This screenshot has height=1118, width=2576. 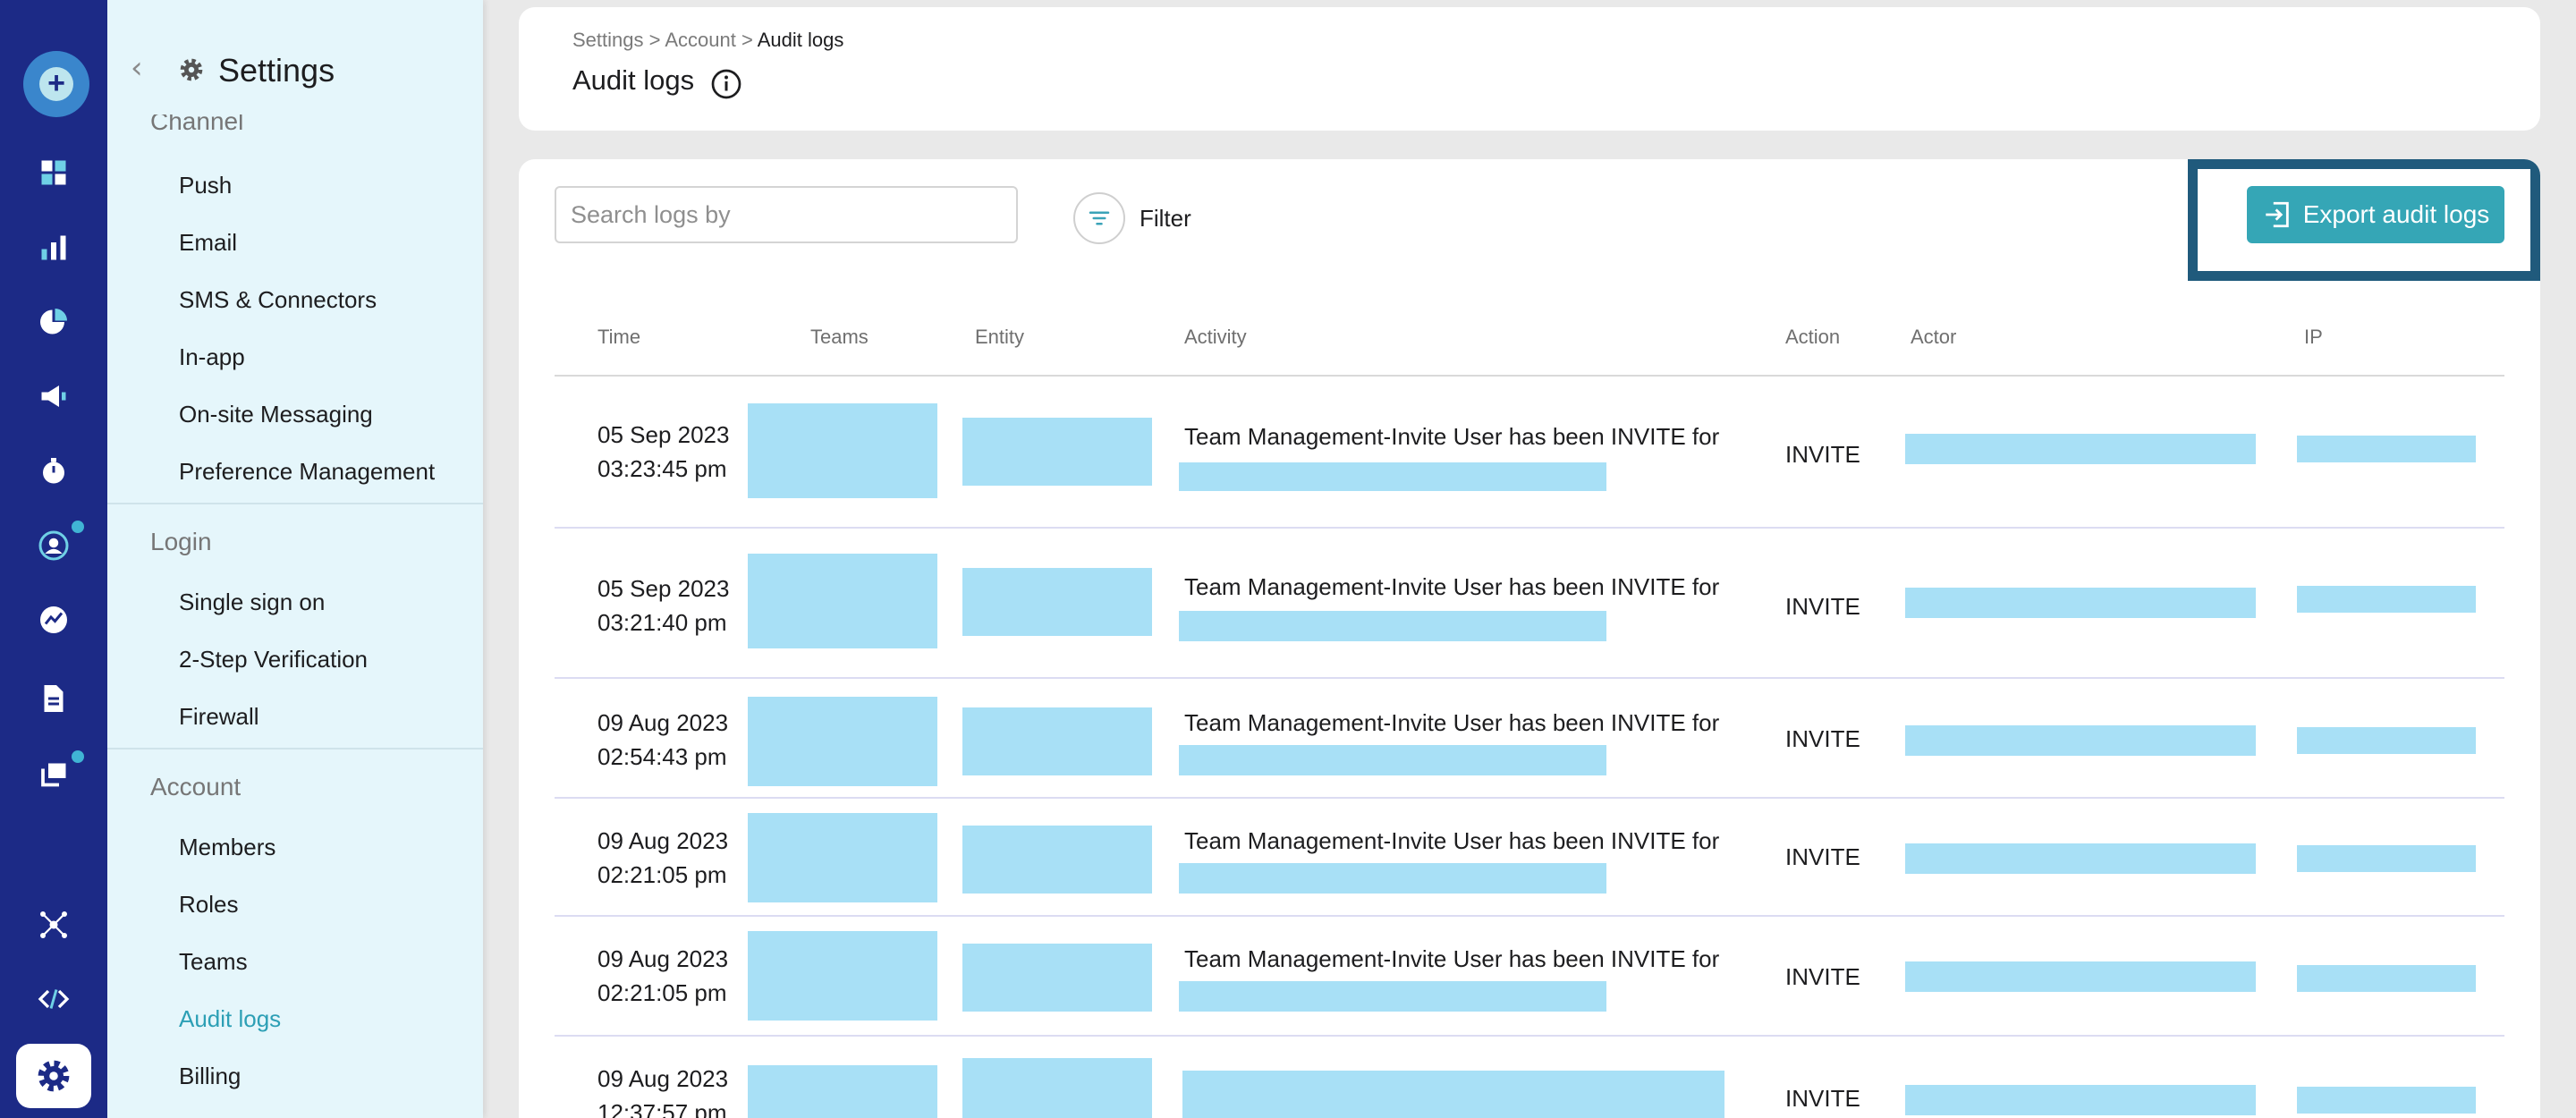 I want to click on sidebar-item-single-sign-on: Single sign on, so click(x=252, y=602).